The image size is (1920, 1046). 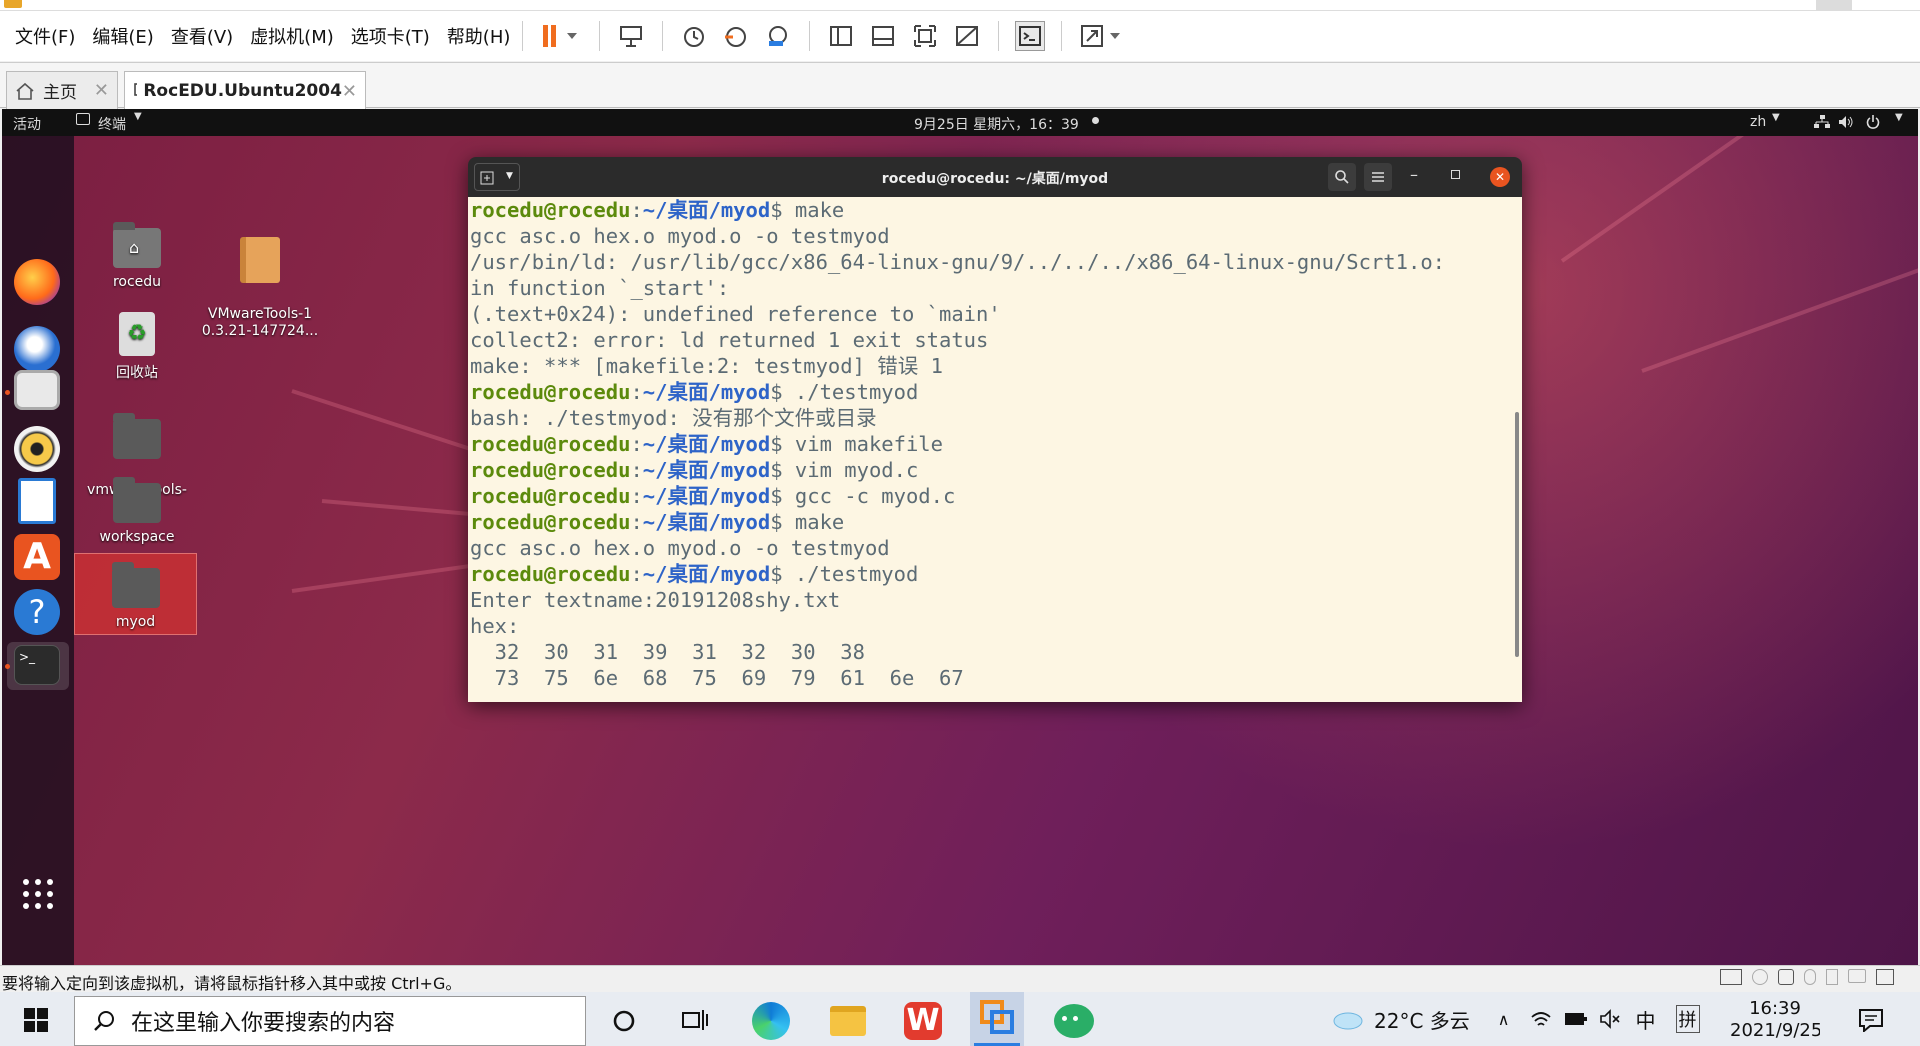 I want to click on volume-icon, so click(x=1846, y=122).